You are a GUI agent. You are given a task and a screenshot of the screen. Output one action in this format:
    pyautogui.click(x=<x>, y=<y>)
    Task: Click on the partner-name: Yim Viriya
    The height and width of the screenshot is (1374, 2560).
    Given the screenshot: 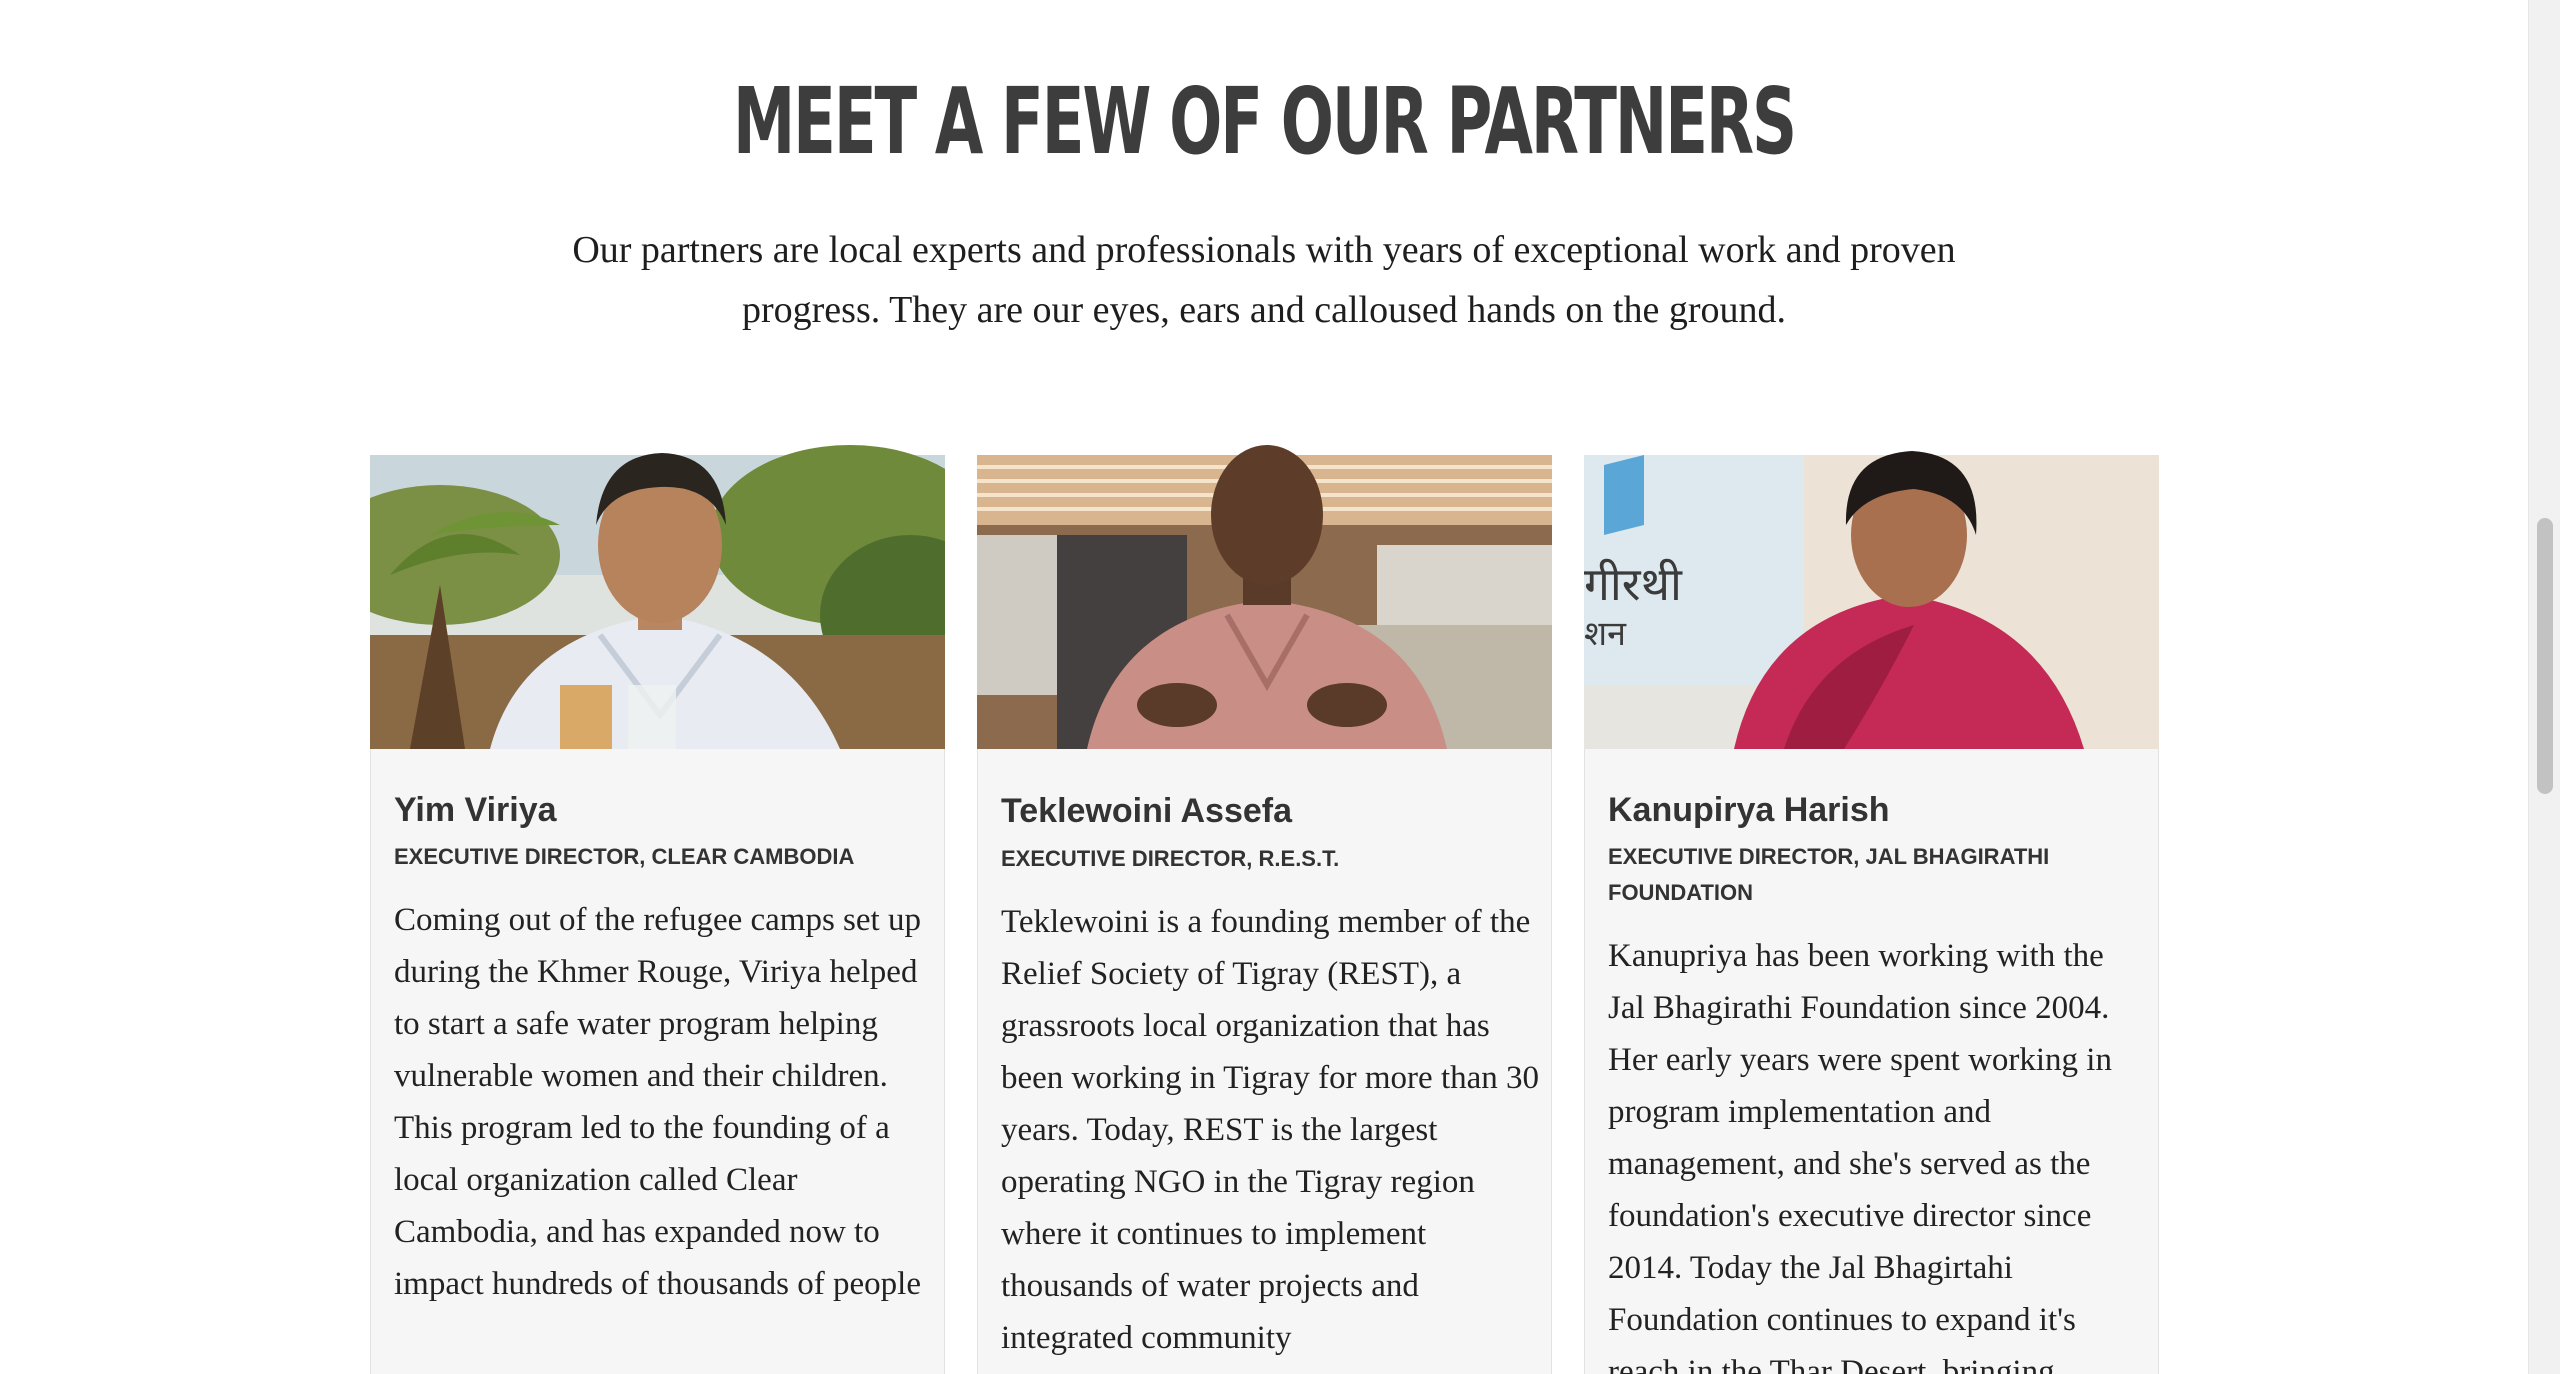 What is the action you would take?
    pyautogui.click(x=475, y=810)
    